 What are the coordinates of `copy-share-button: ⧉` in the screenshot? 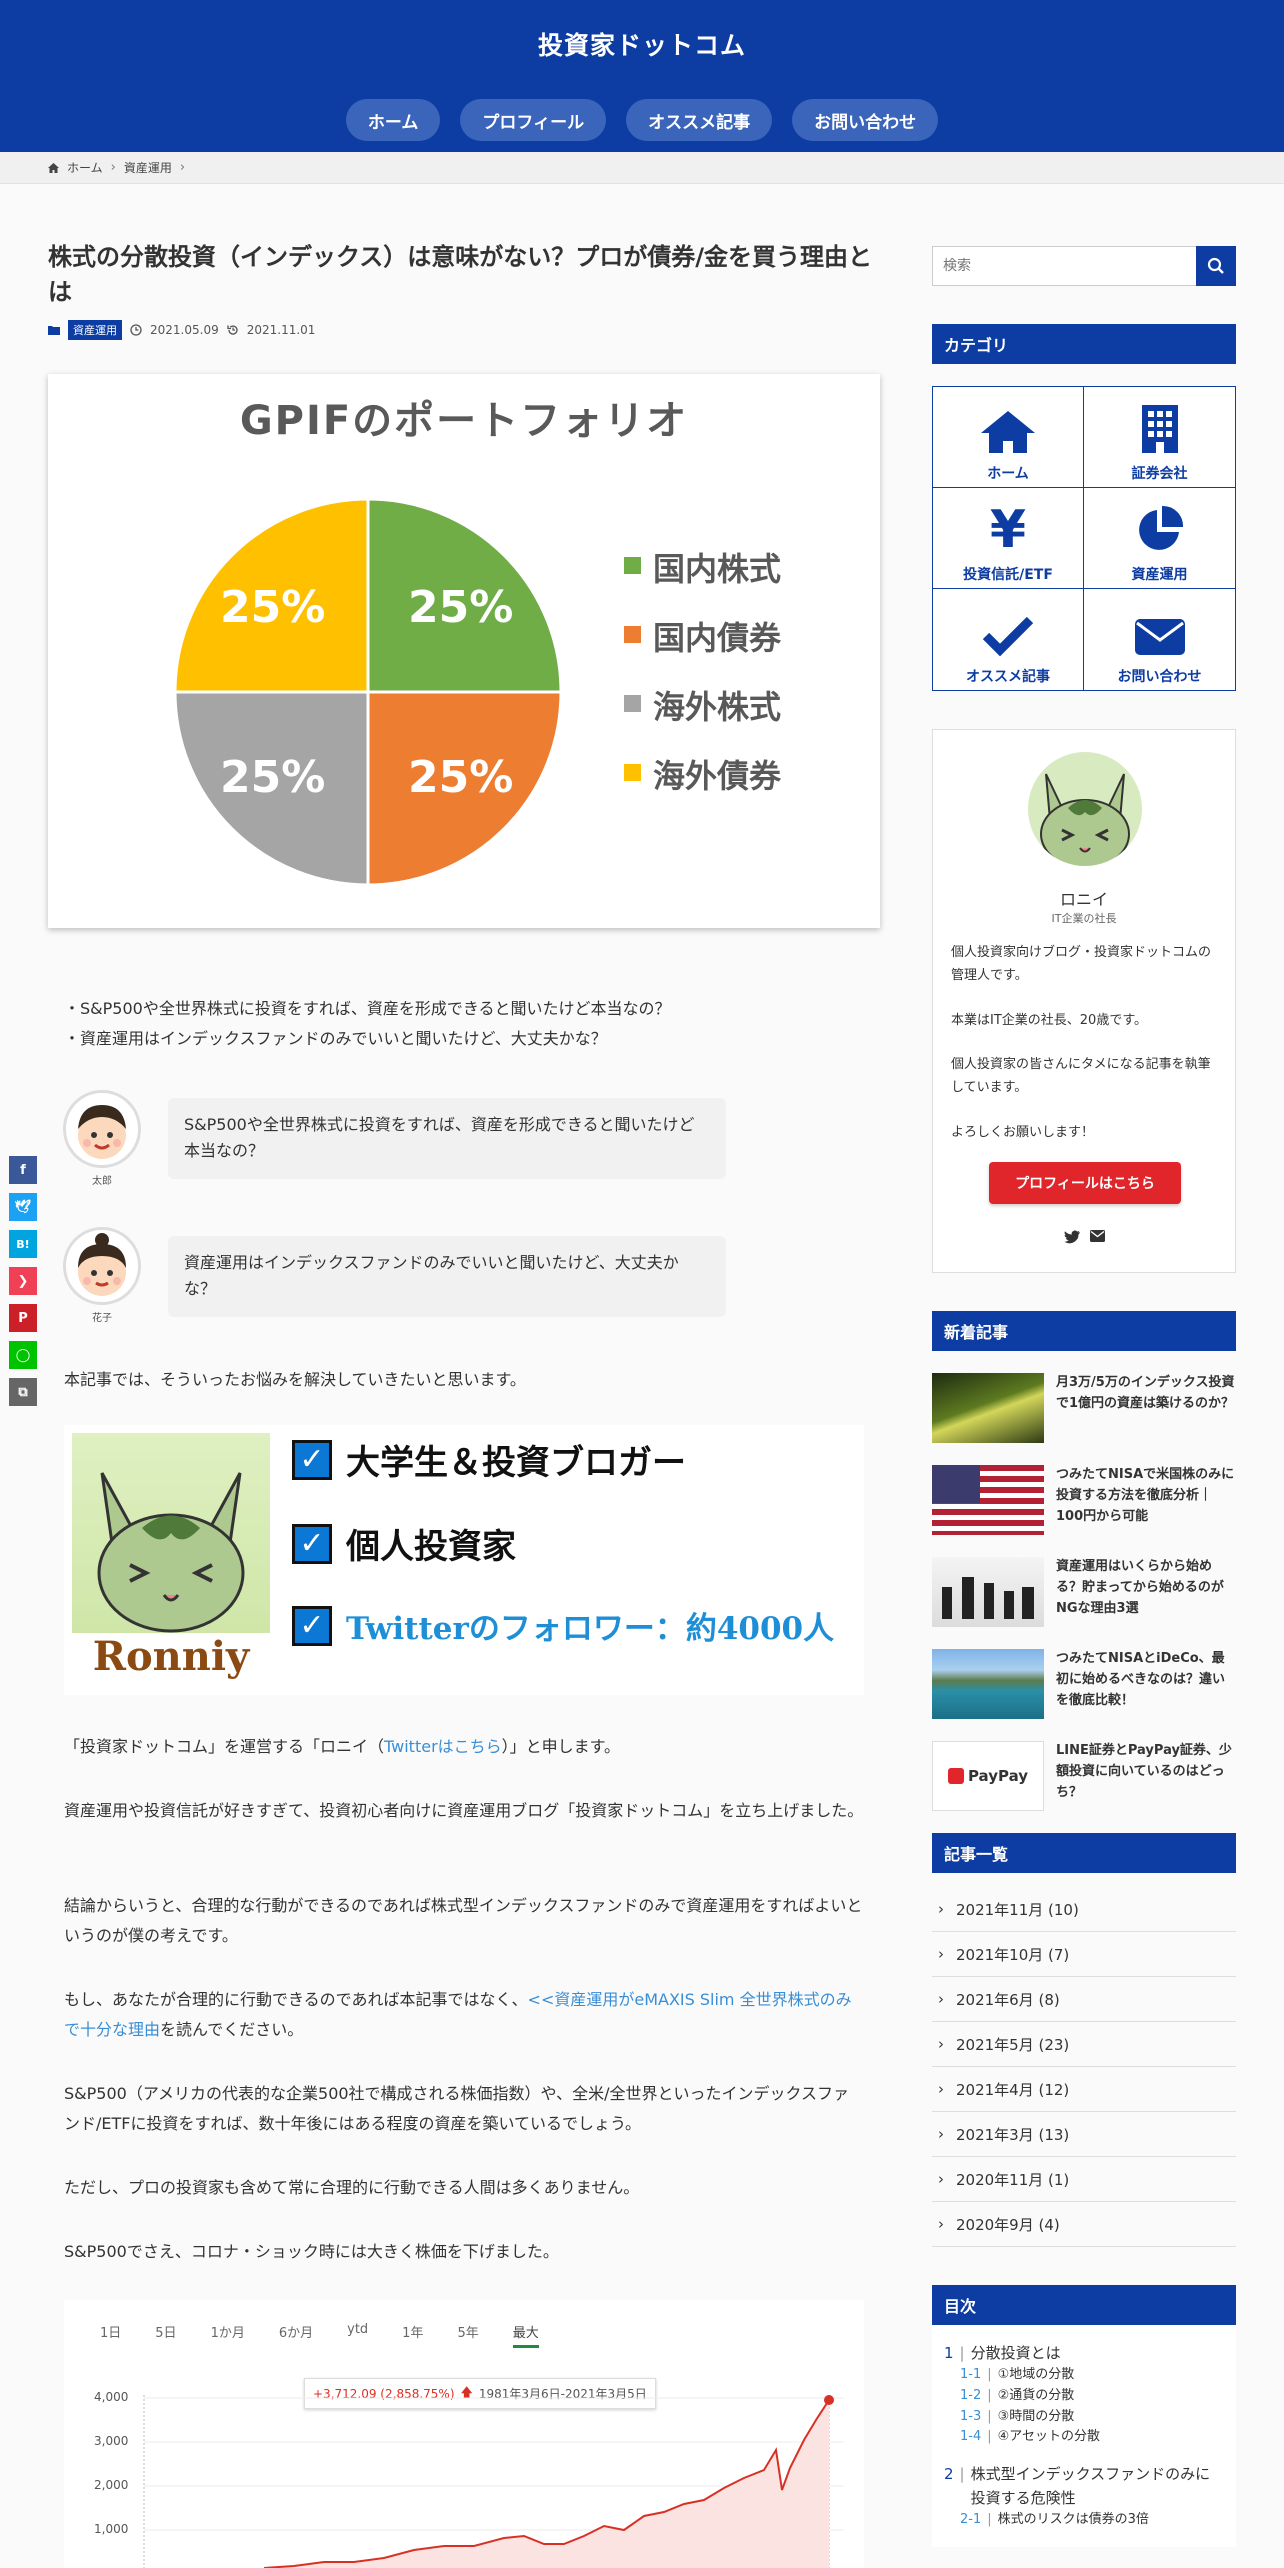 It's located at (23, 1392).